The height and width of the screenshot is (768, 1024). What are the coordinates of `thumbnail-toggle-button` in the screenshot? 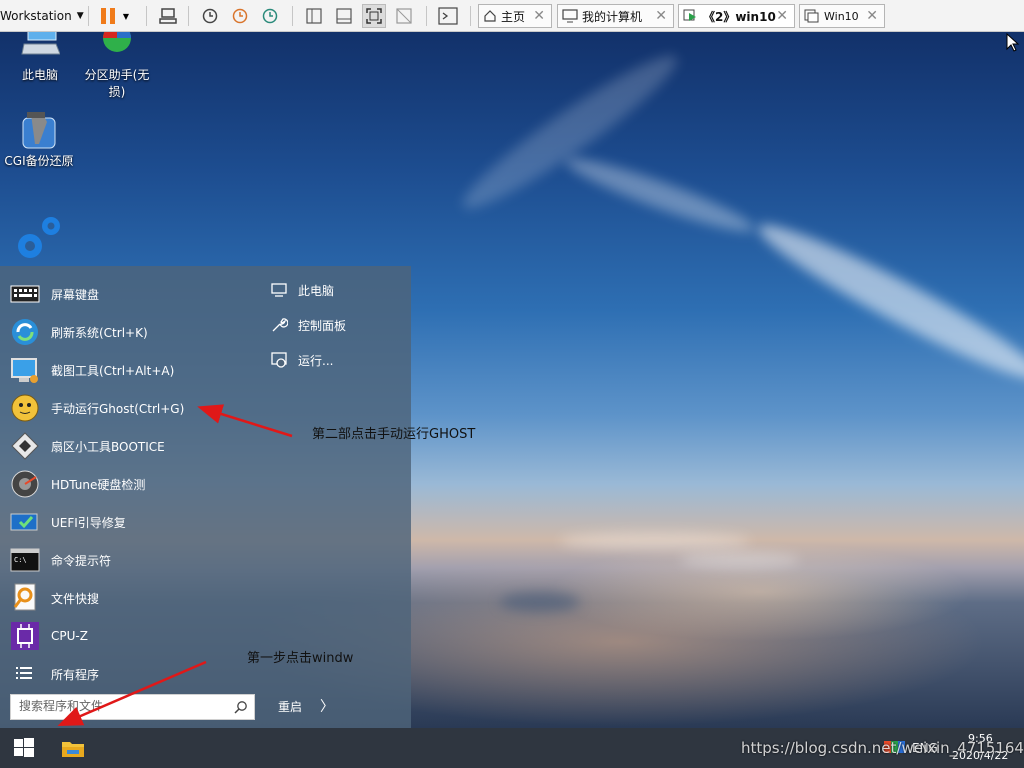 It's located at (344, 16).